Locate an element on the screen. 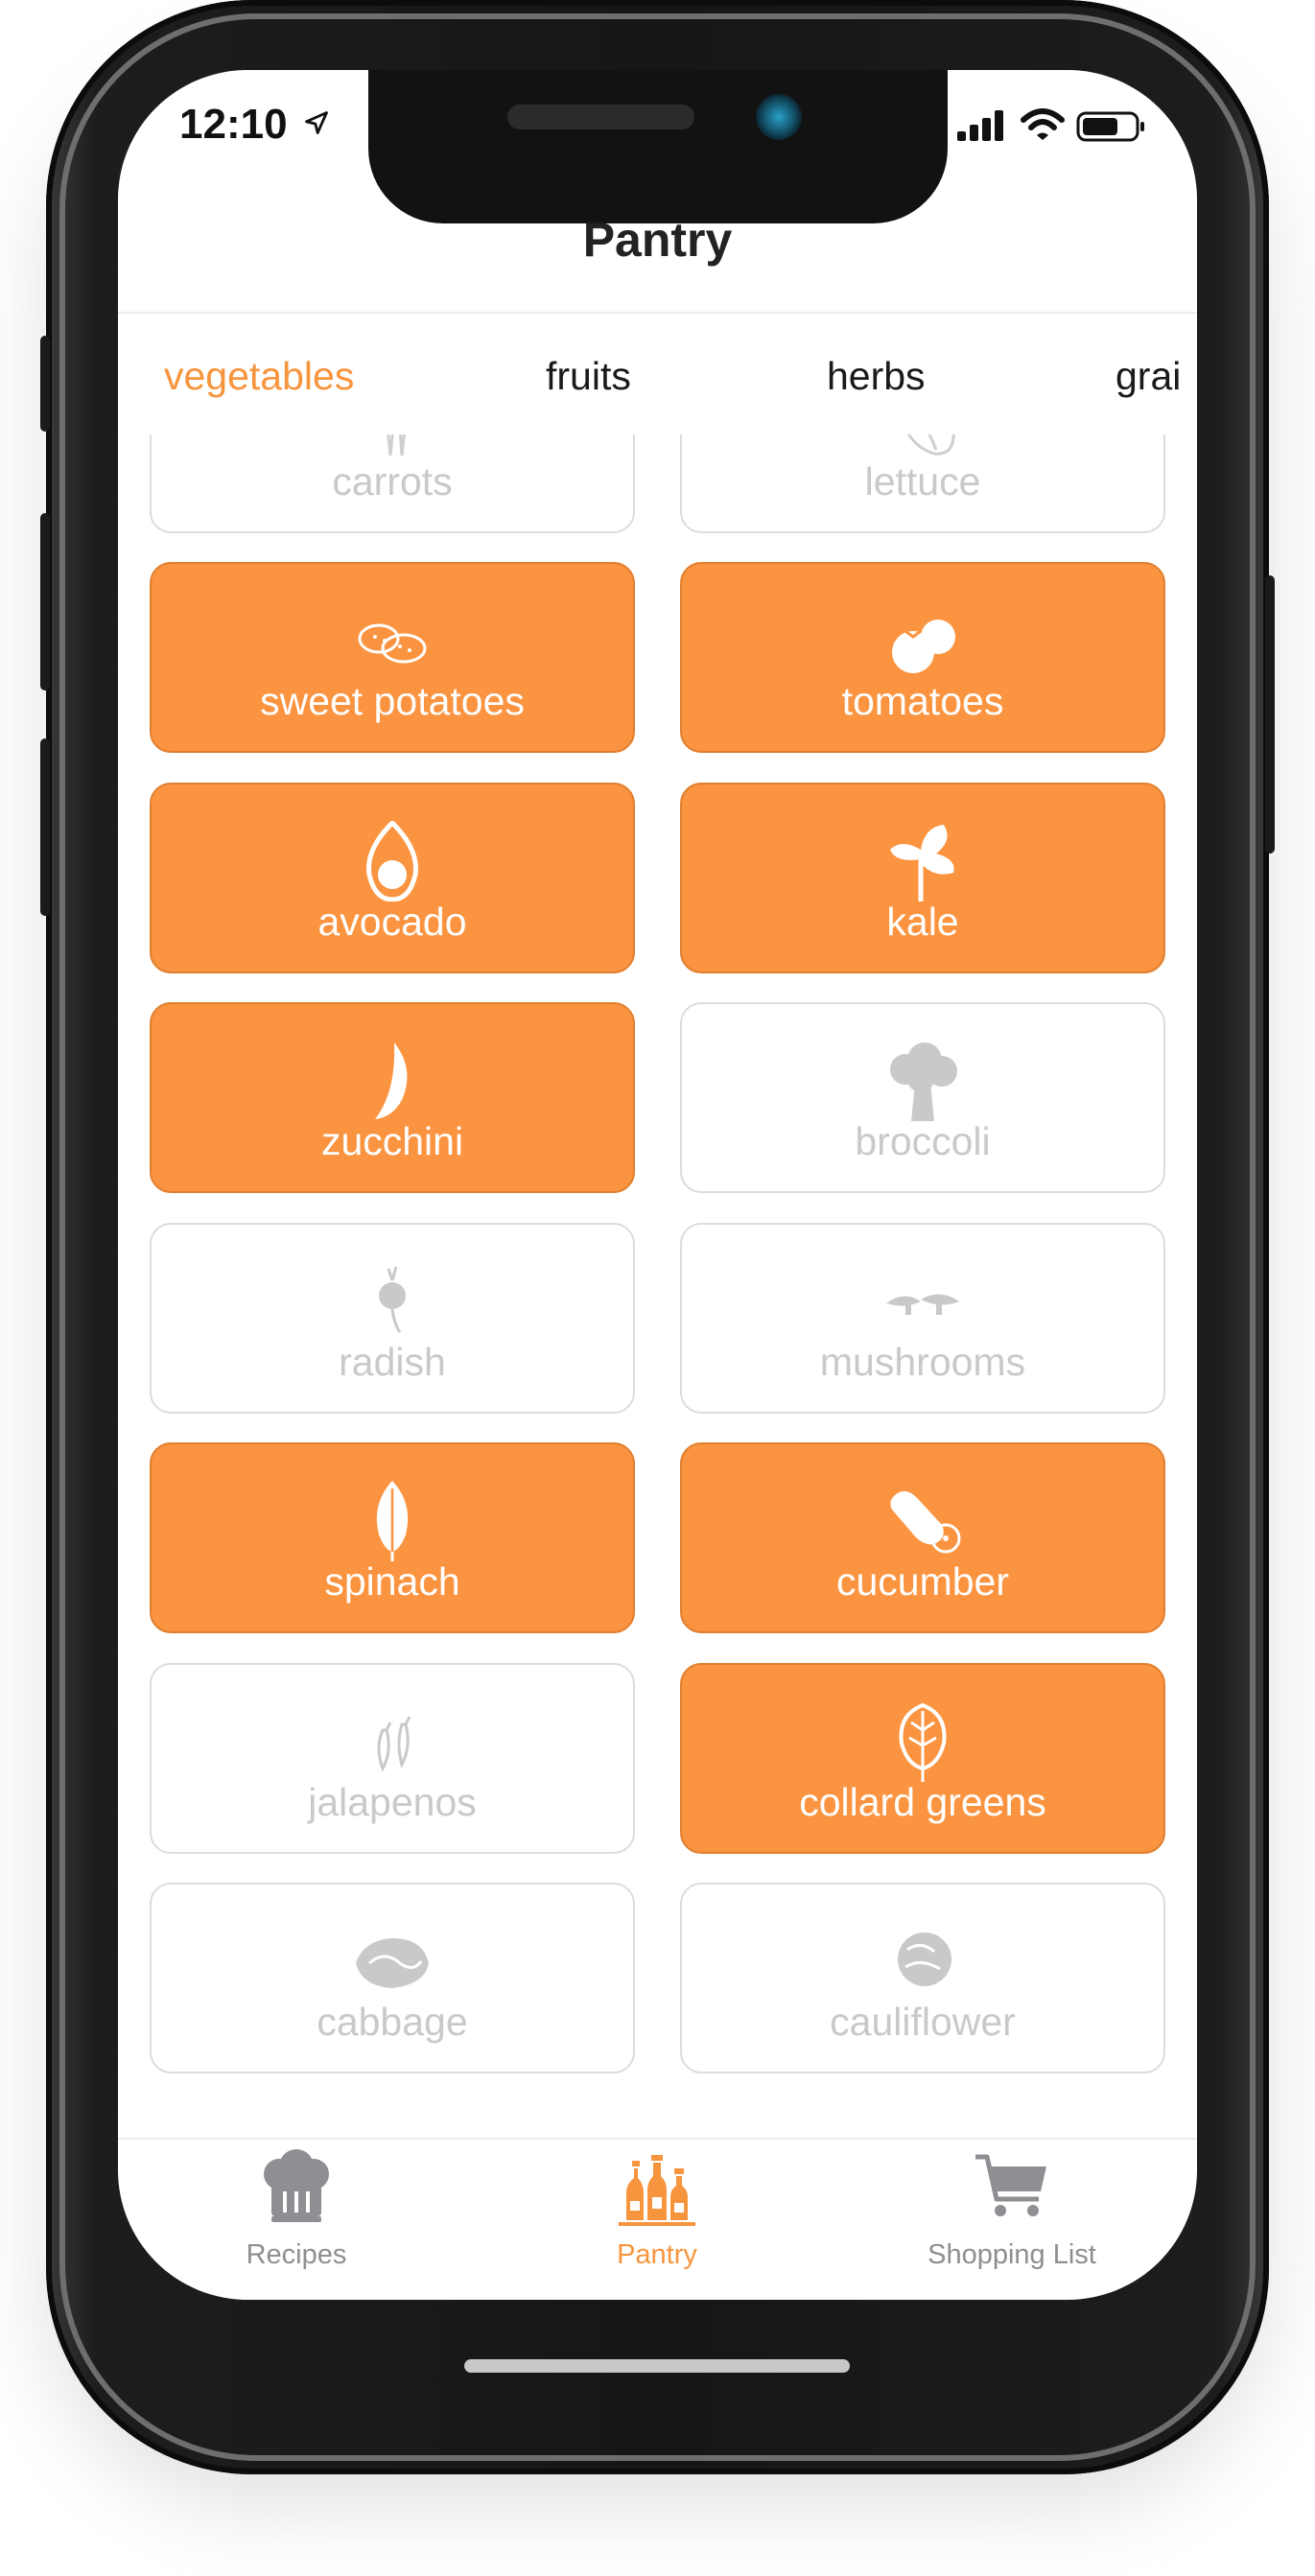 This screenshot has width=1315, height=2576. kale-icon is located at coordinates (922, 863).